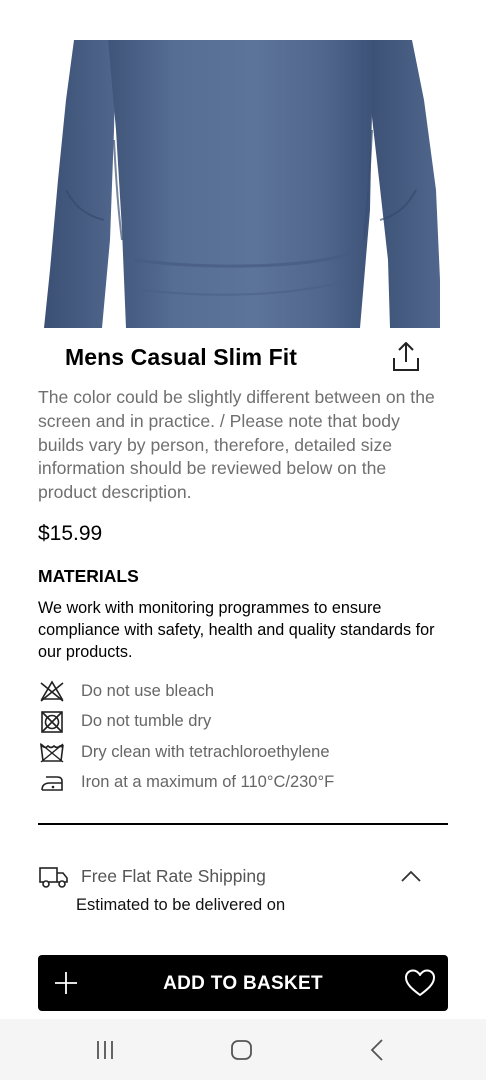  I want to click on add-to-basket-label: ADD TO BASKET, so click(243, 983).